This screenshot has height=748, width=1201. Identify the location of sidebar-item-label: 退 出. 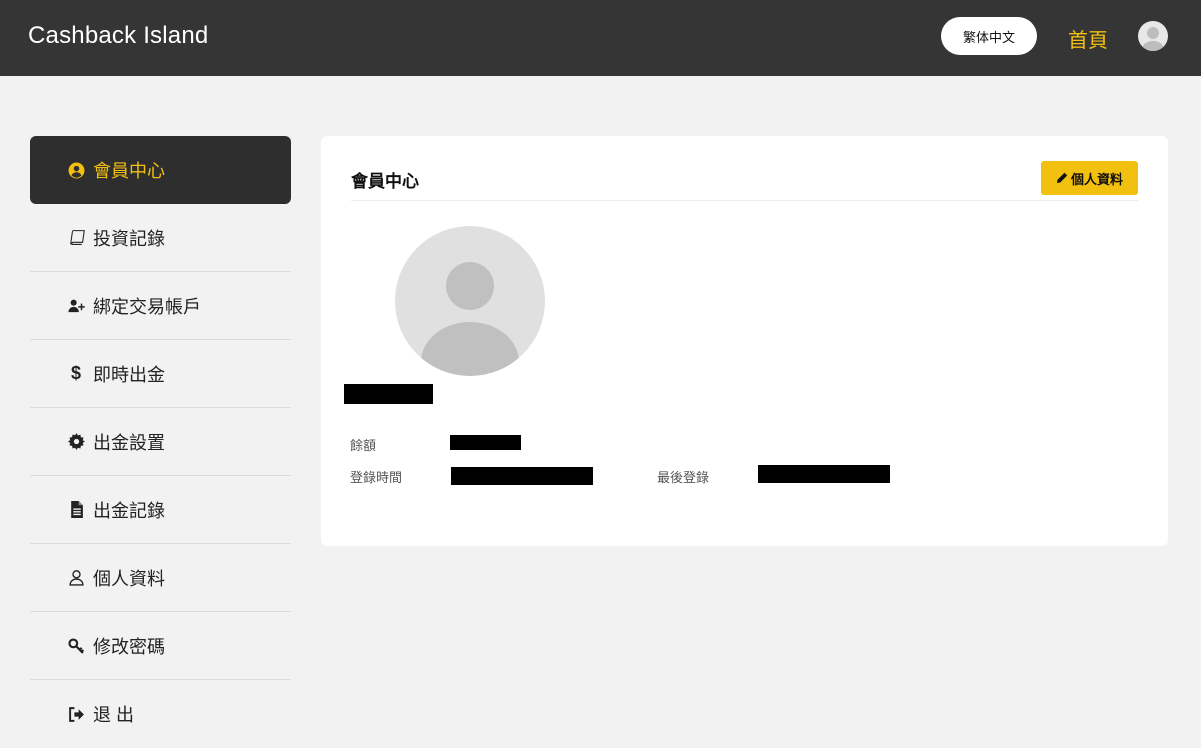
(114, 715).